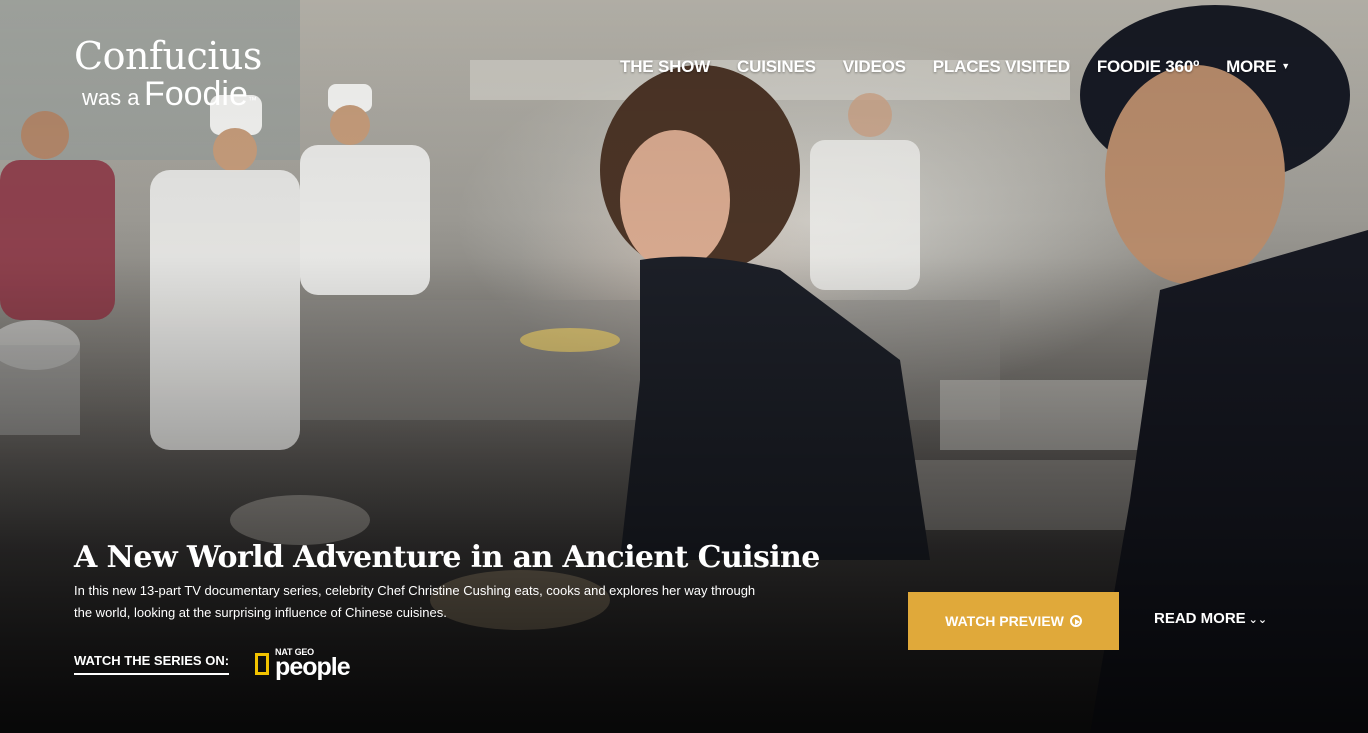 Image resolution: width=1368 pixels, height=733 pixels. What do you see at coordinates (252, 100) in the screenshot?
I see `logo-trademark: ™` at bounding box center [252, 100].